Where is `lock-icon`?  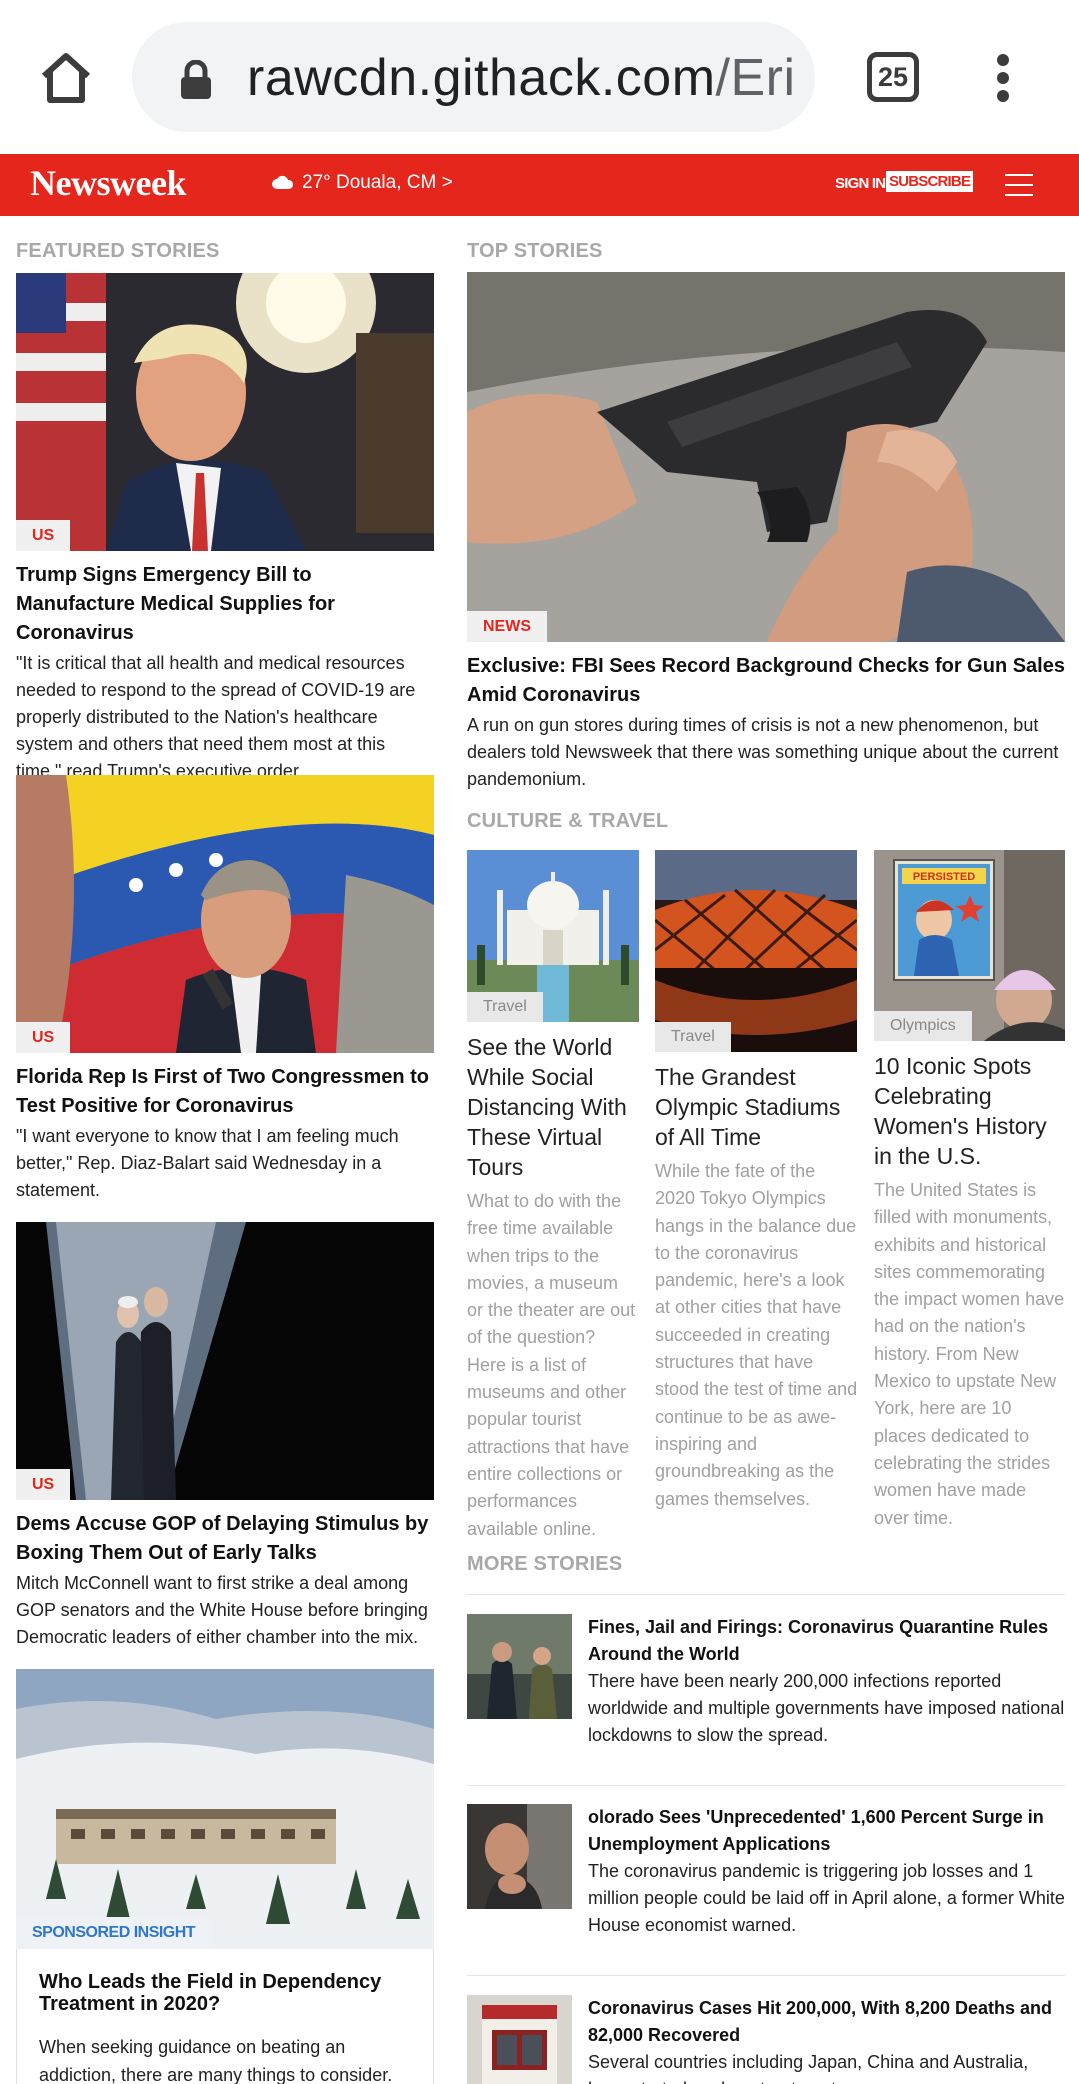 lock-icon is located at coordinates (196, 80).